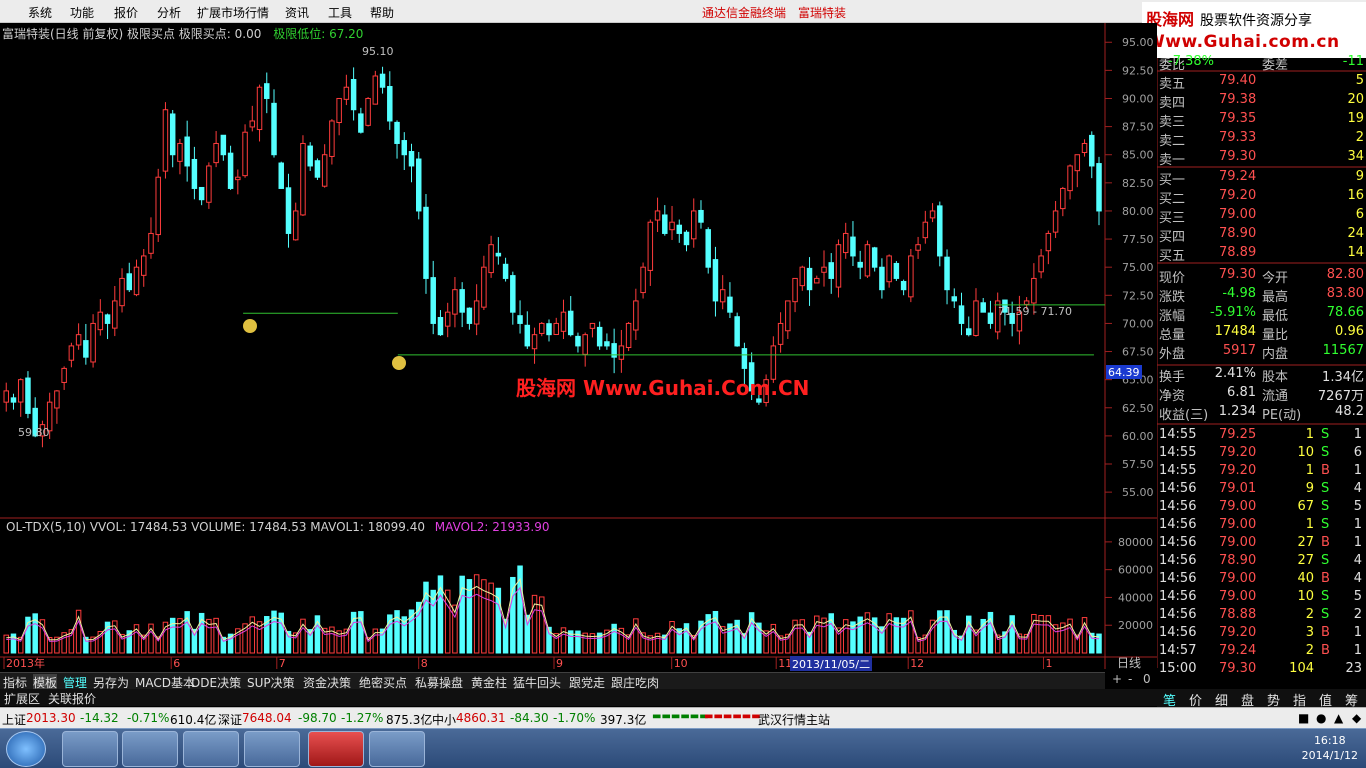 This screenshot has width=1366, height=768. I want to click on explorer-taskbar-button, so click(90, 749).